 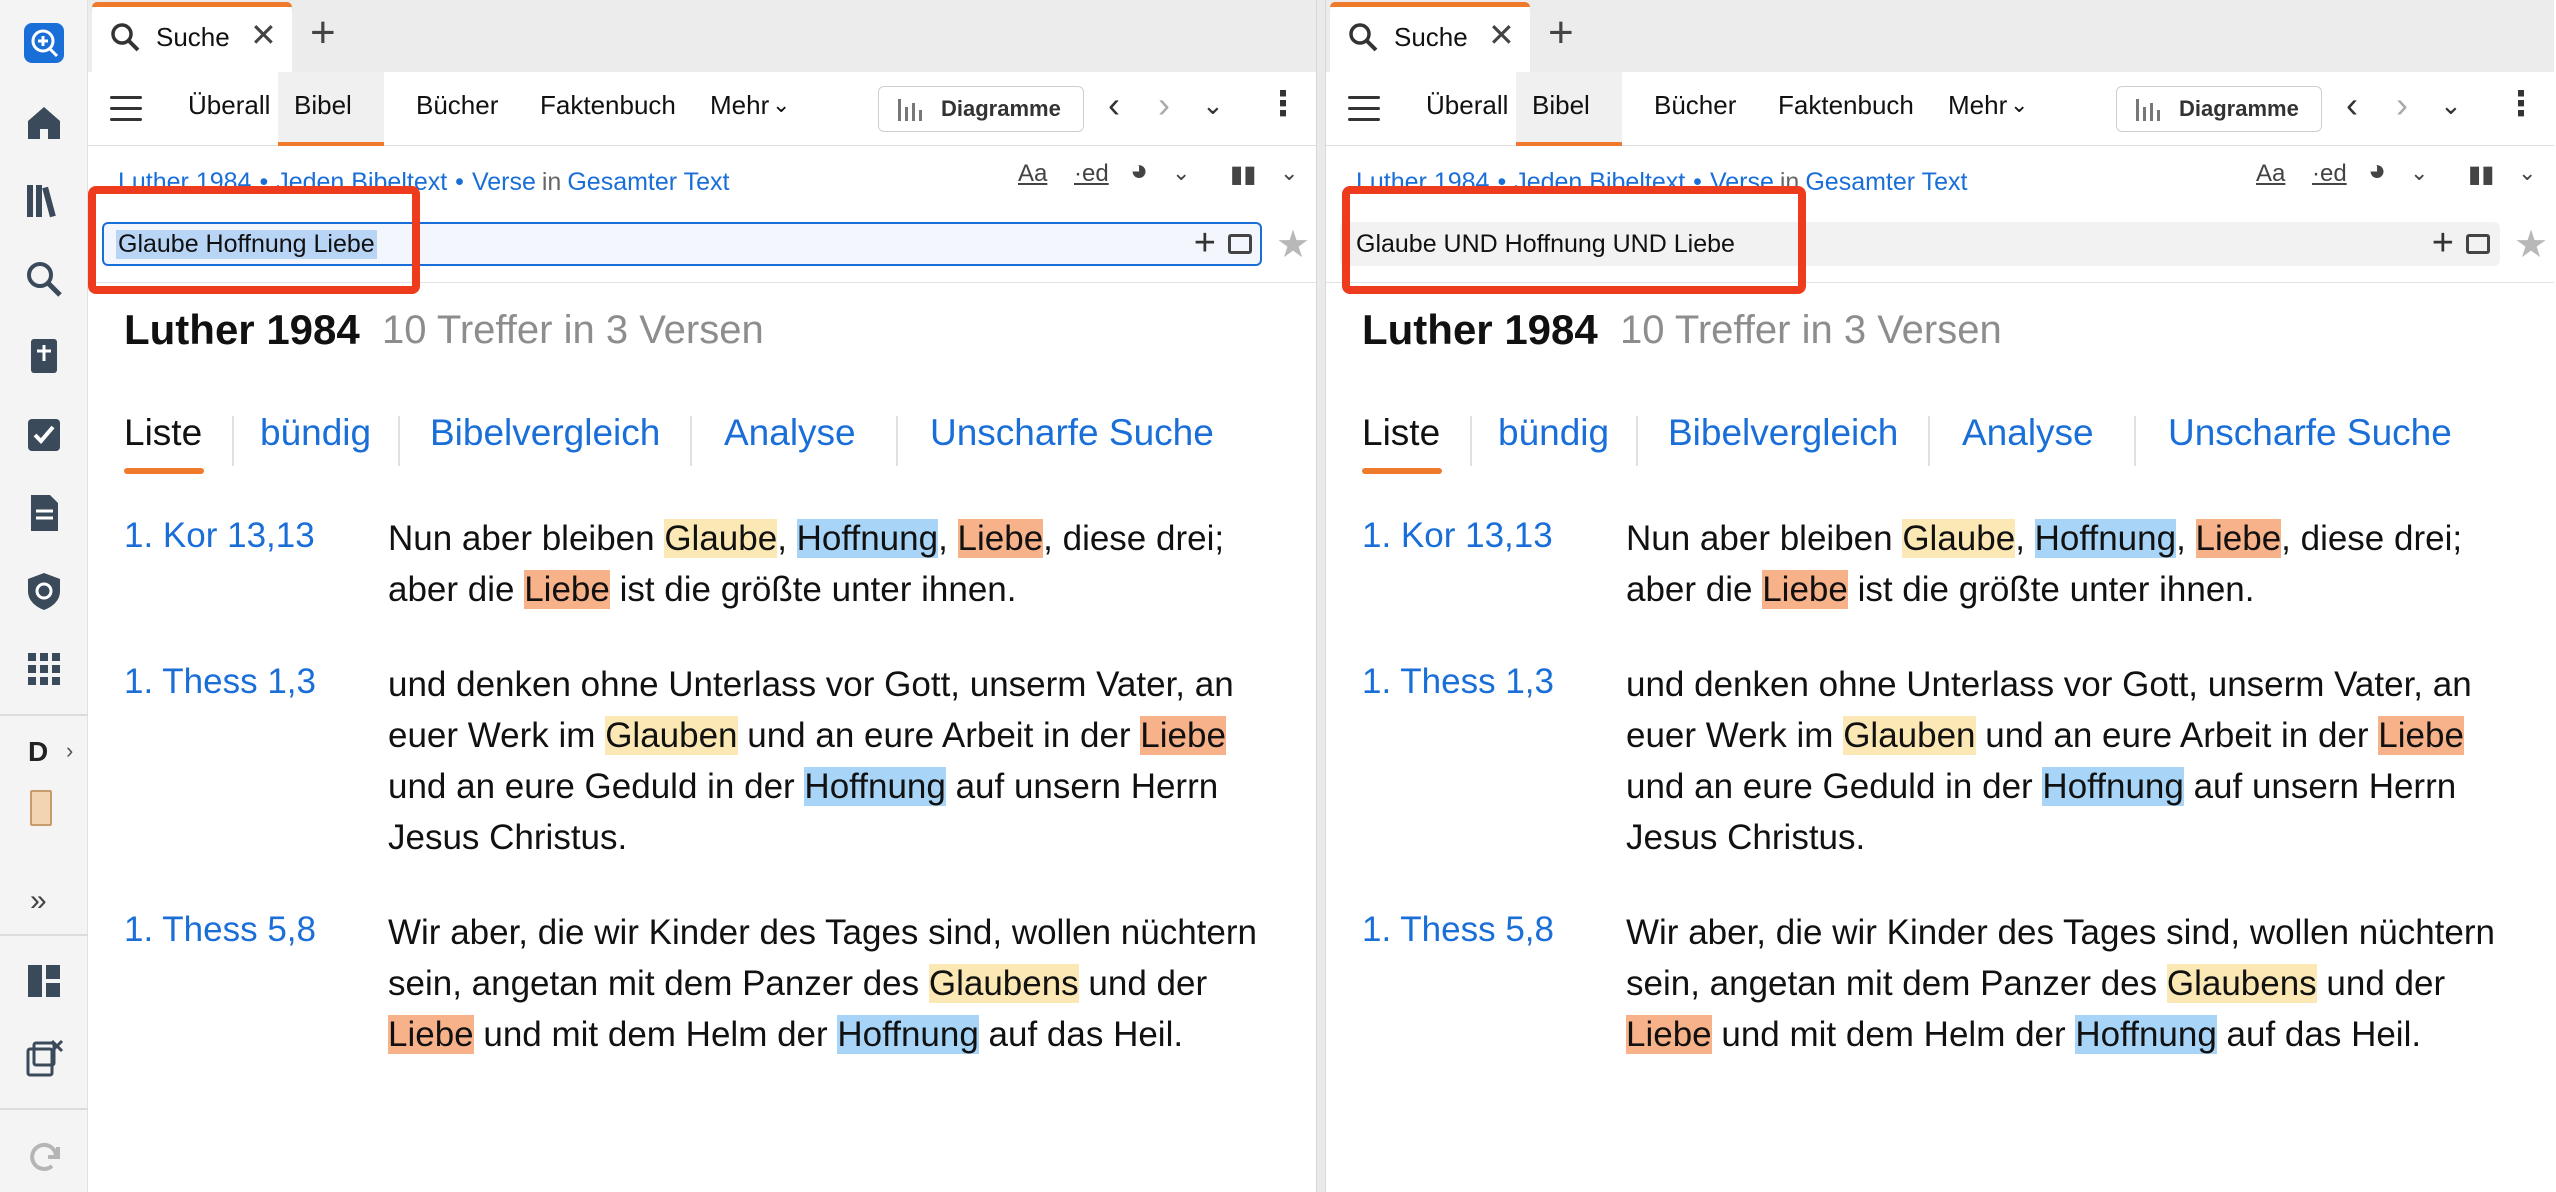 I want to click on rail-chevron-icon: ›, so click(x=69, y=751).